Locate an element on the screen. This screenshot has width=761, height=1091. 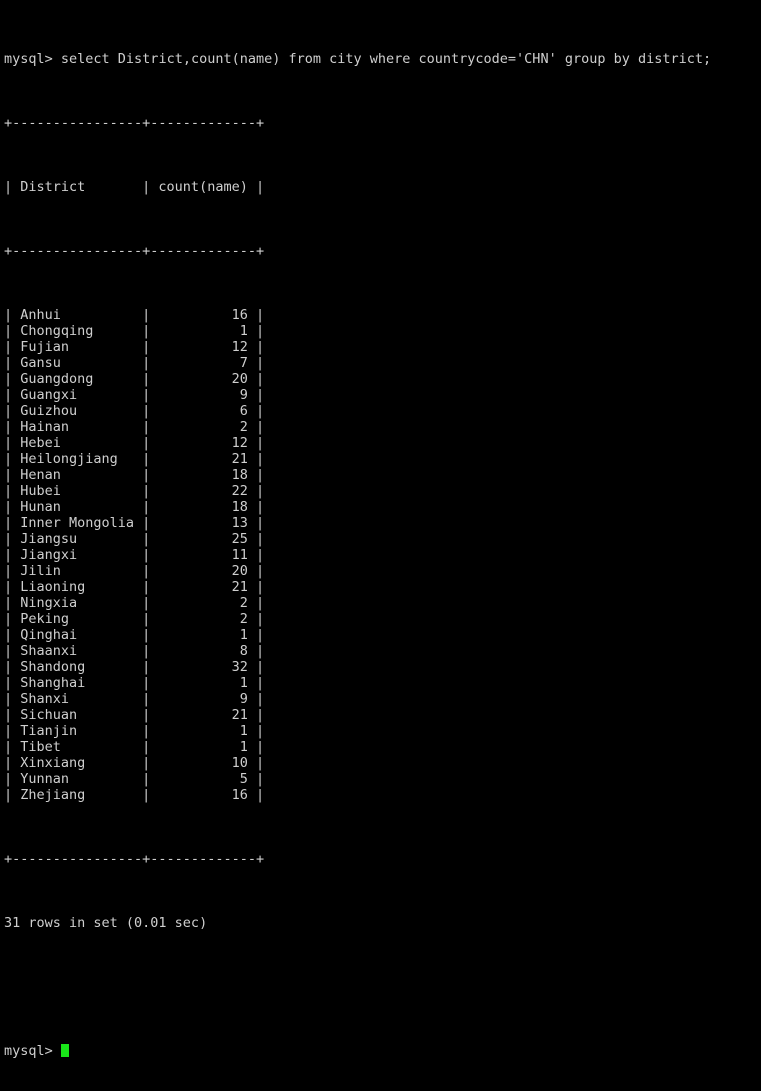
result-status: 31 rows in set (0.01 sec) is located at coordinates (106, 923).